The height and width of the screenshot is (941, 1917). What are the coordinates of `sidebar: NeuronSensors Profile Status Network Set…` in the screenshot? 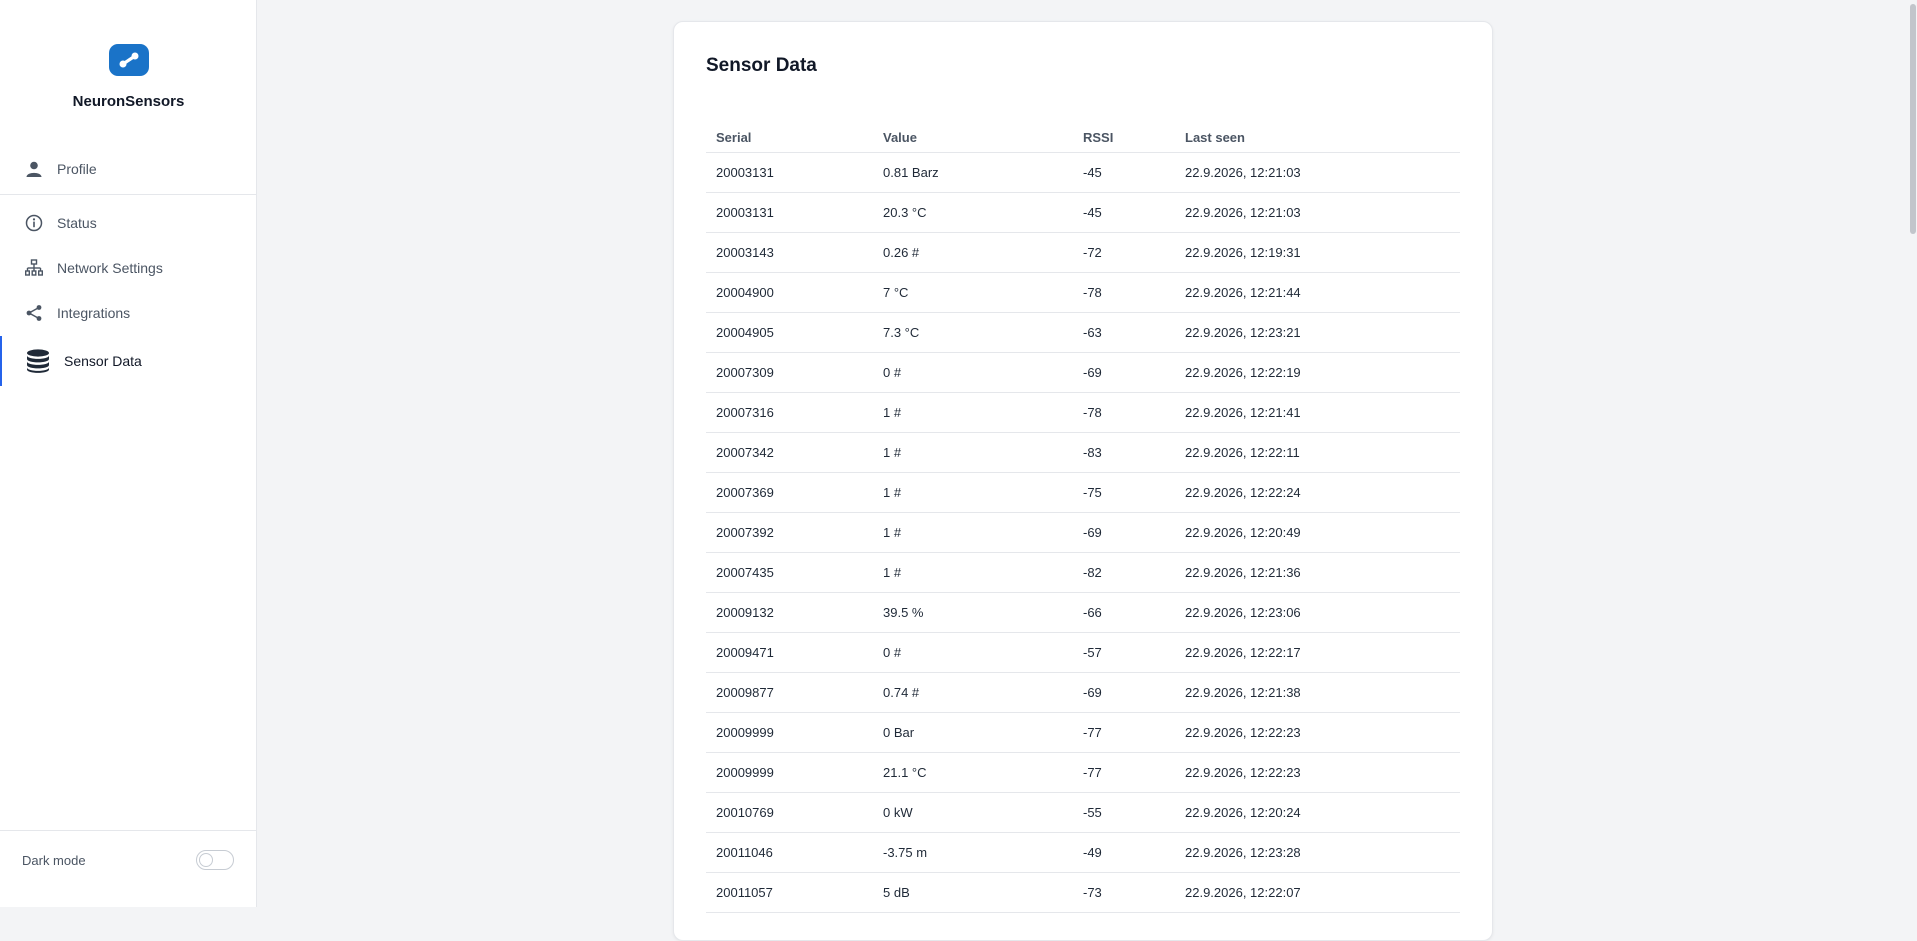 It's located at (128, 453).